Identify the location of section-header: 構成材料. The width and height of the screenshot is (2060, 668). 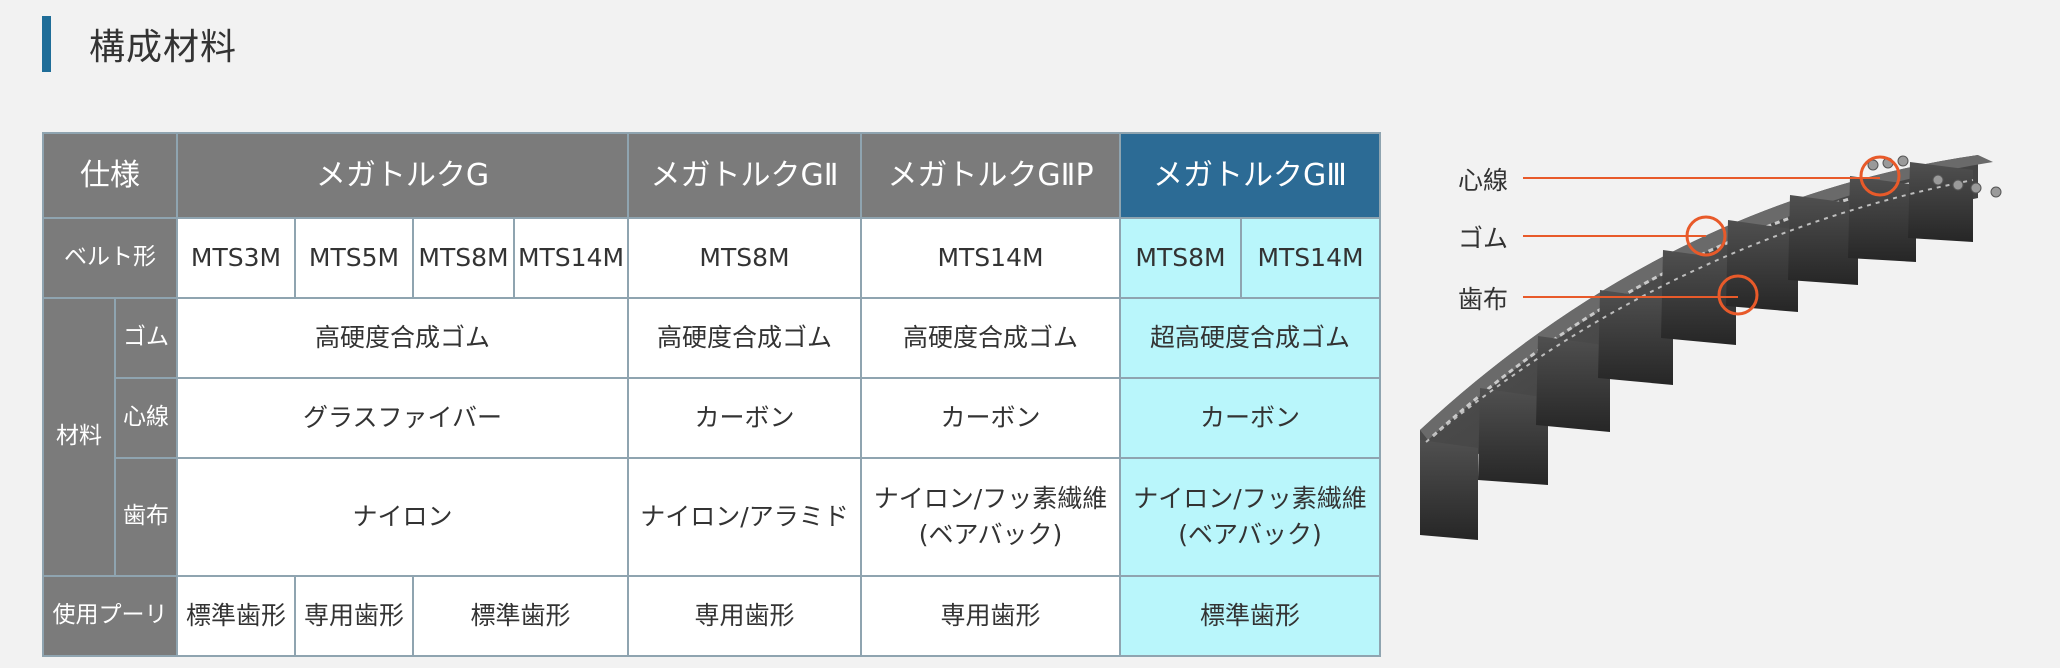
(139, 44).